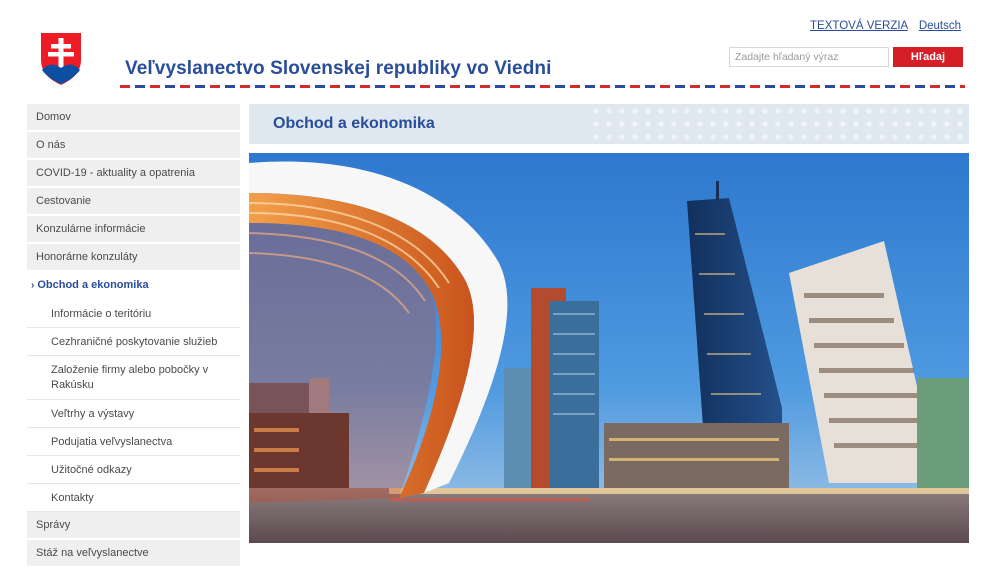 Image resolution: width=985 pixels, height=568 pixels. Describe the element at coordinates (115, 173) in the screenshot. I see `sidebar-item-label: COVID-19 - aktuality a opatrenia` at that location.